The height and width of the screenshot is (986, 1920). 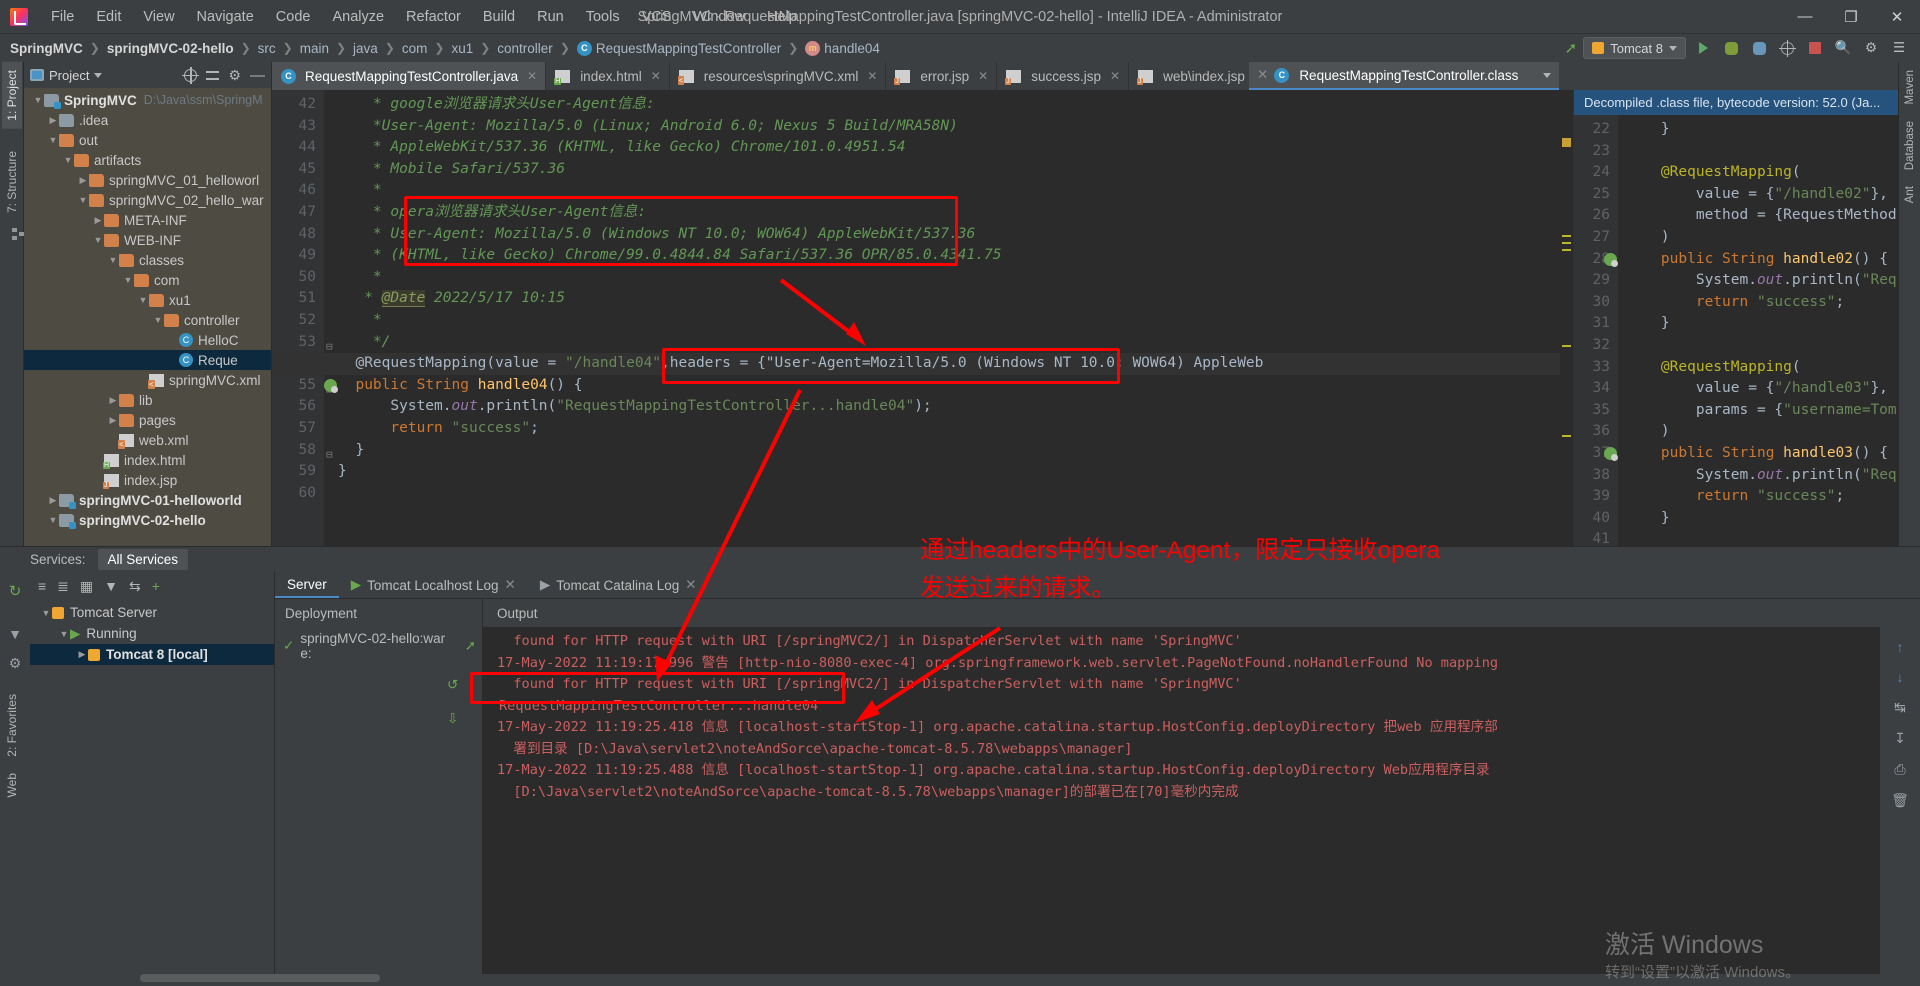 What do you see at coordinates (147, 280) in the screenshot?
I see `project-tree-item: ▼ com` at bounding box center [147, 280].